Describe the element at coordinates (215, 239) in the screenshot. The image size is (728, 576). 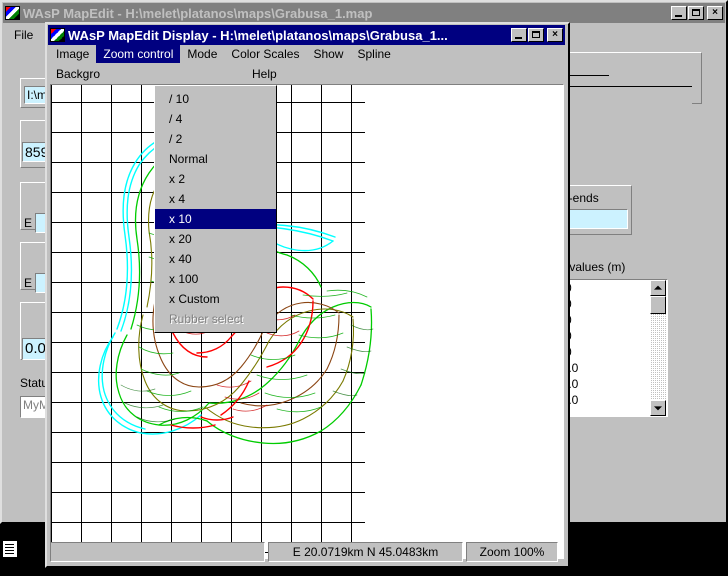
I see `zoom-menu-item-x20: x 20` at that location.